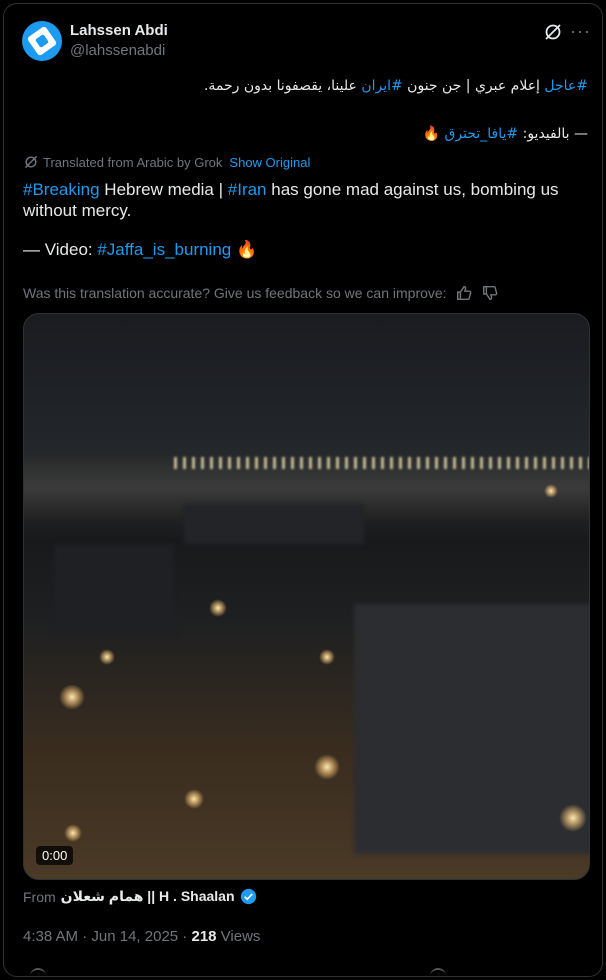  I want to click on hashtag-link: #ايران, so click(381, 86).